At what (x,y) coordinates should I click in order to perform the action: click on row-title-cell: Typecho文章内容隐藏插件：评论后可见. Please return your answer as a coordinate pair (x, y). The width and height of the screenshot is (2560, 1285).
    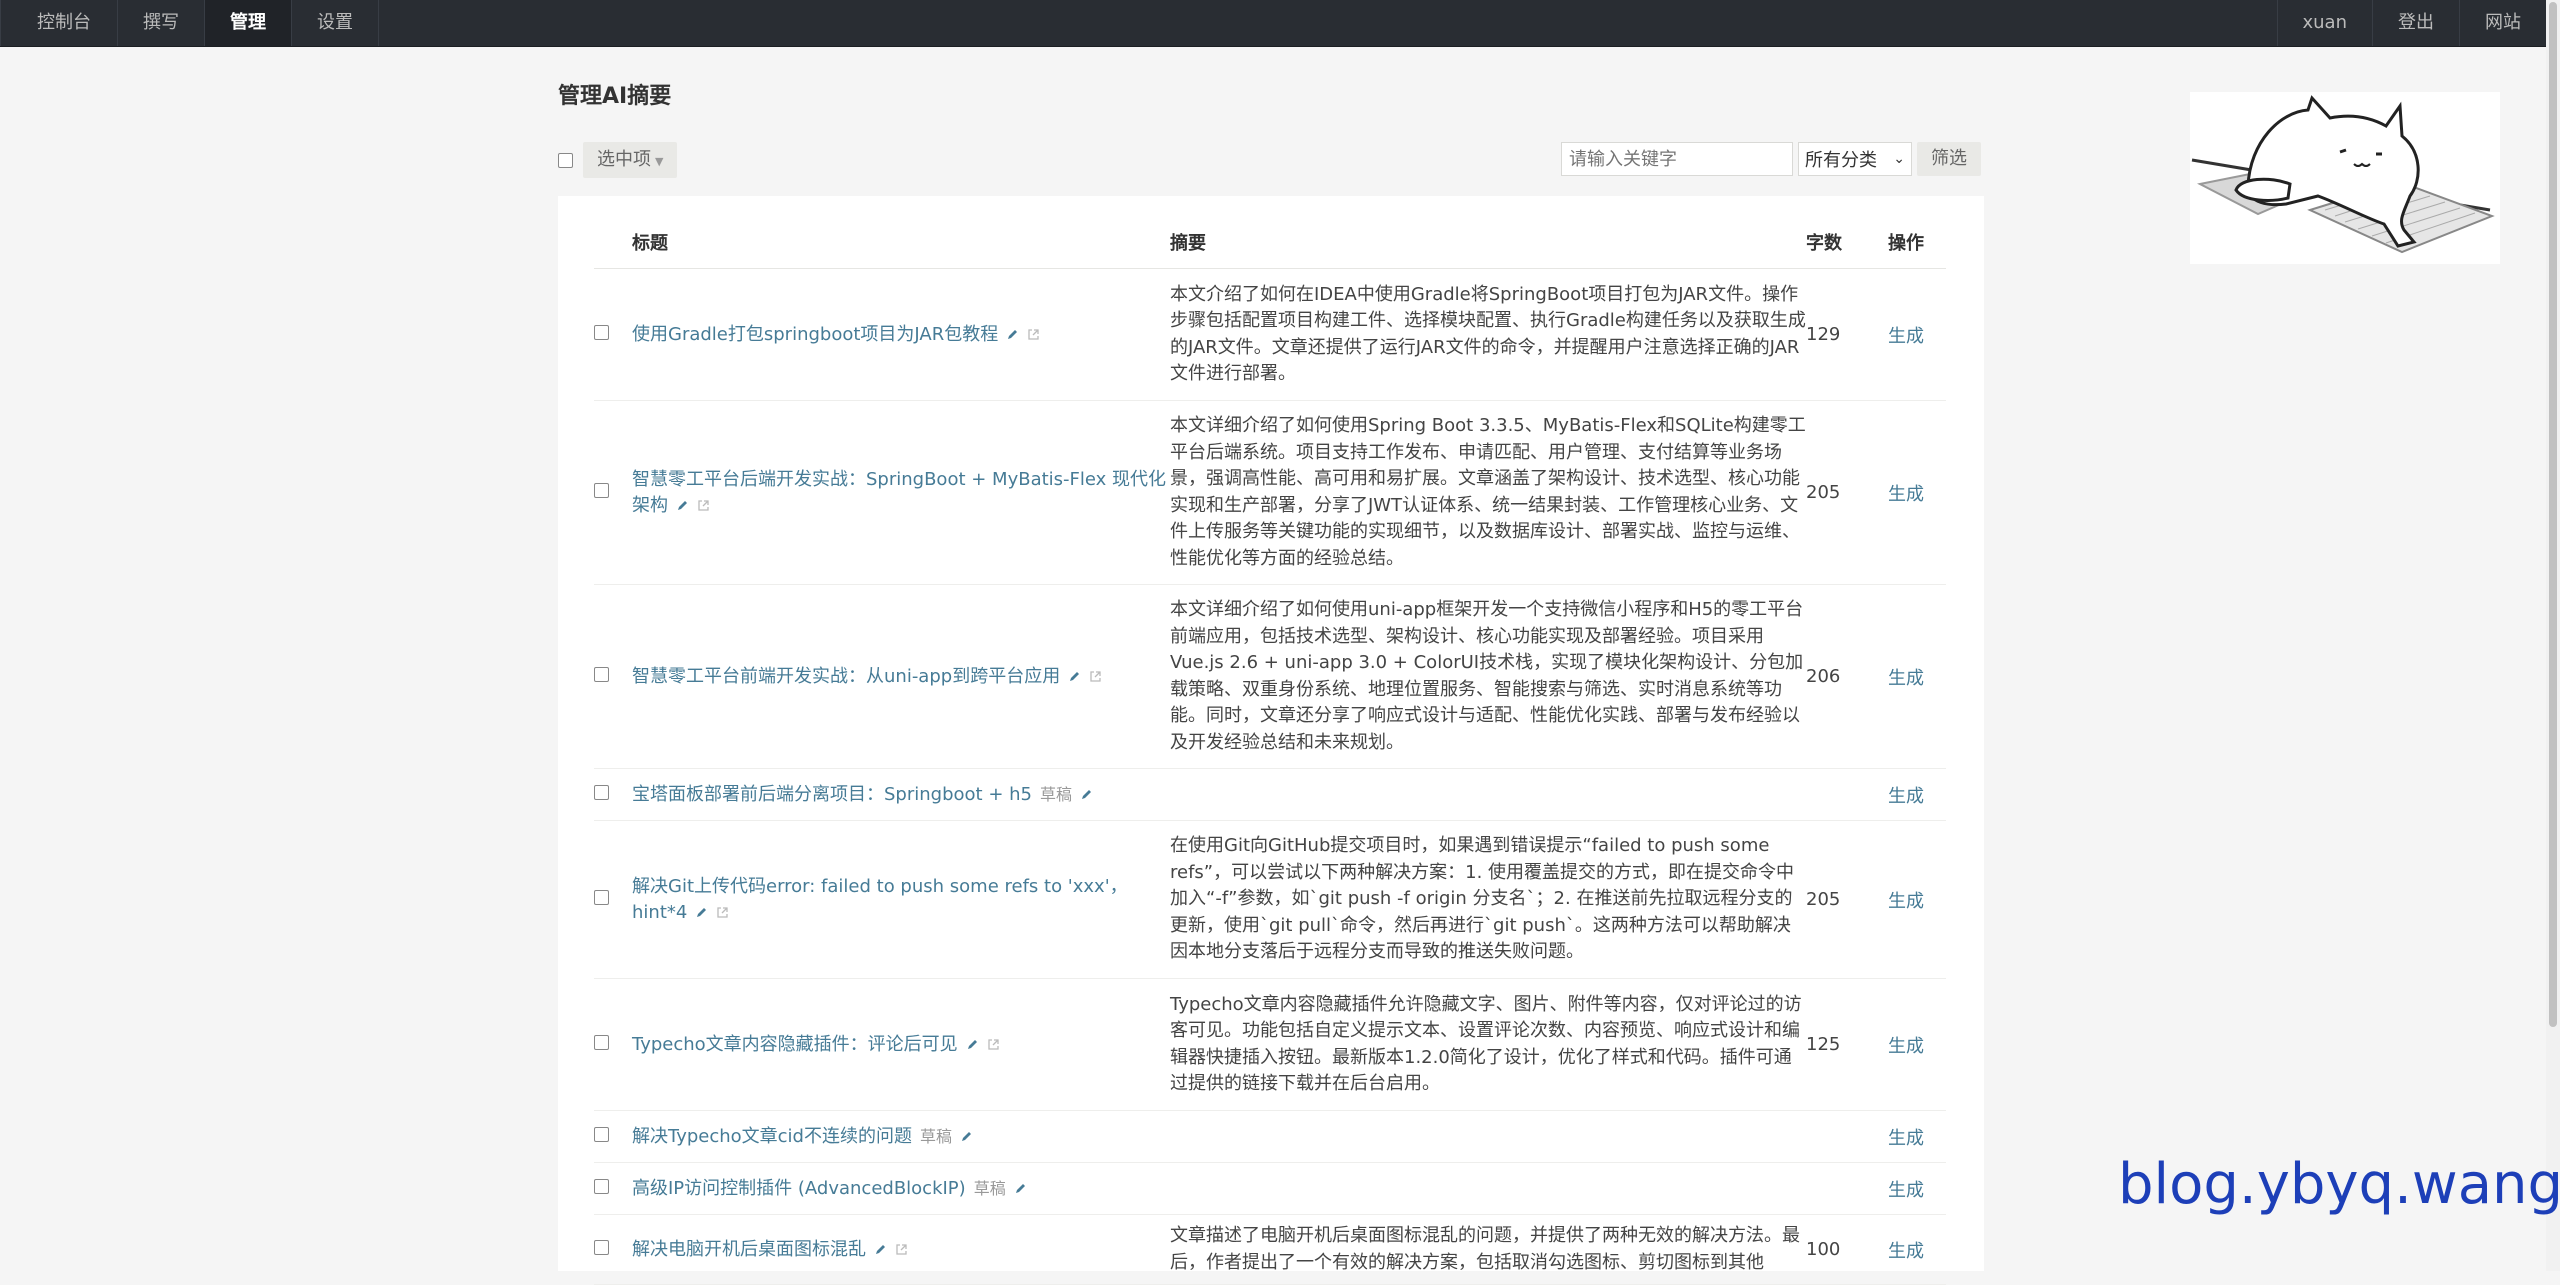
    Looking at the image, I should click on (901, 1044).